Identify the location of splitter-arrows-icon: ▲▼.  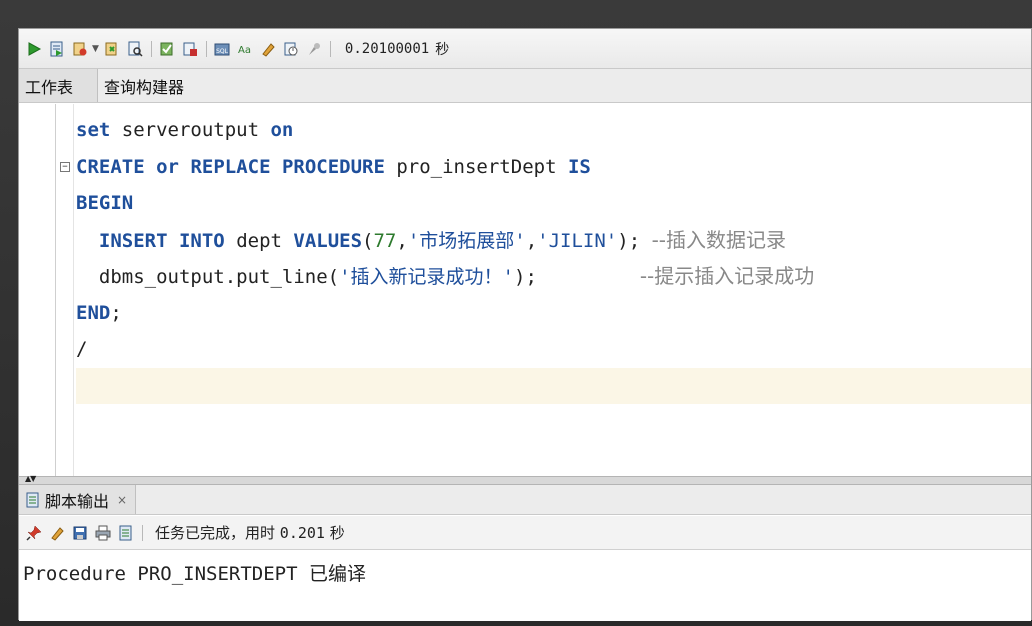
(30, 478).